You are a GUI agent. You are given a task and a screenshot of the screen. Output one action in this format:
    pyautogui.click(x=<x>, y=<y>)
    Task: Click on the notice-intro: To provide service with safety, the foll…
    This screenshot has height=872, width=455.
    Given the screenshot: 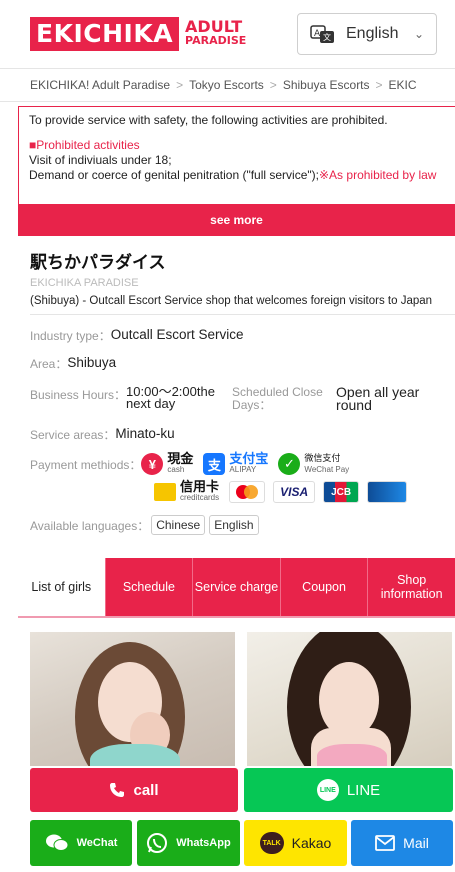 What is the action you would take?
    pyautogui.click(x=208, y=120)
    